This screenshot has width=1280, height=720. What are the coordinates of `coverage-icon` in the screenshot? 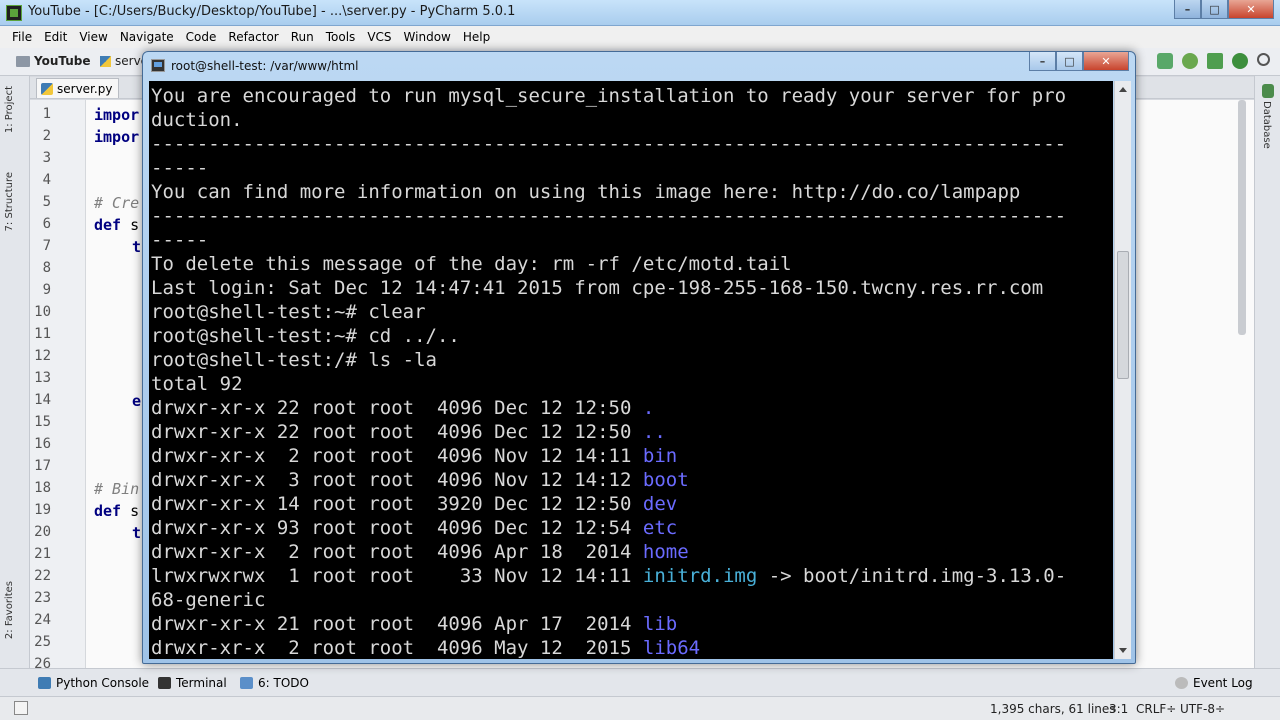 It's located at (1215, 61).